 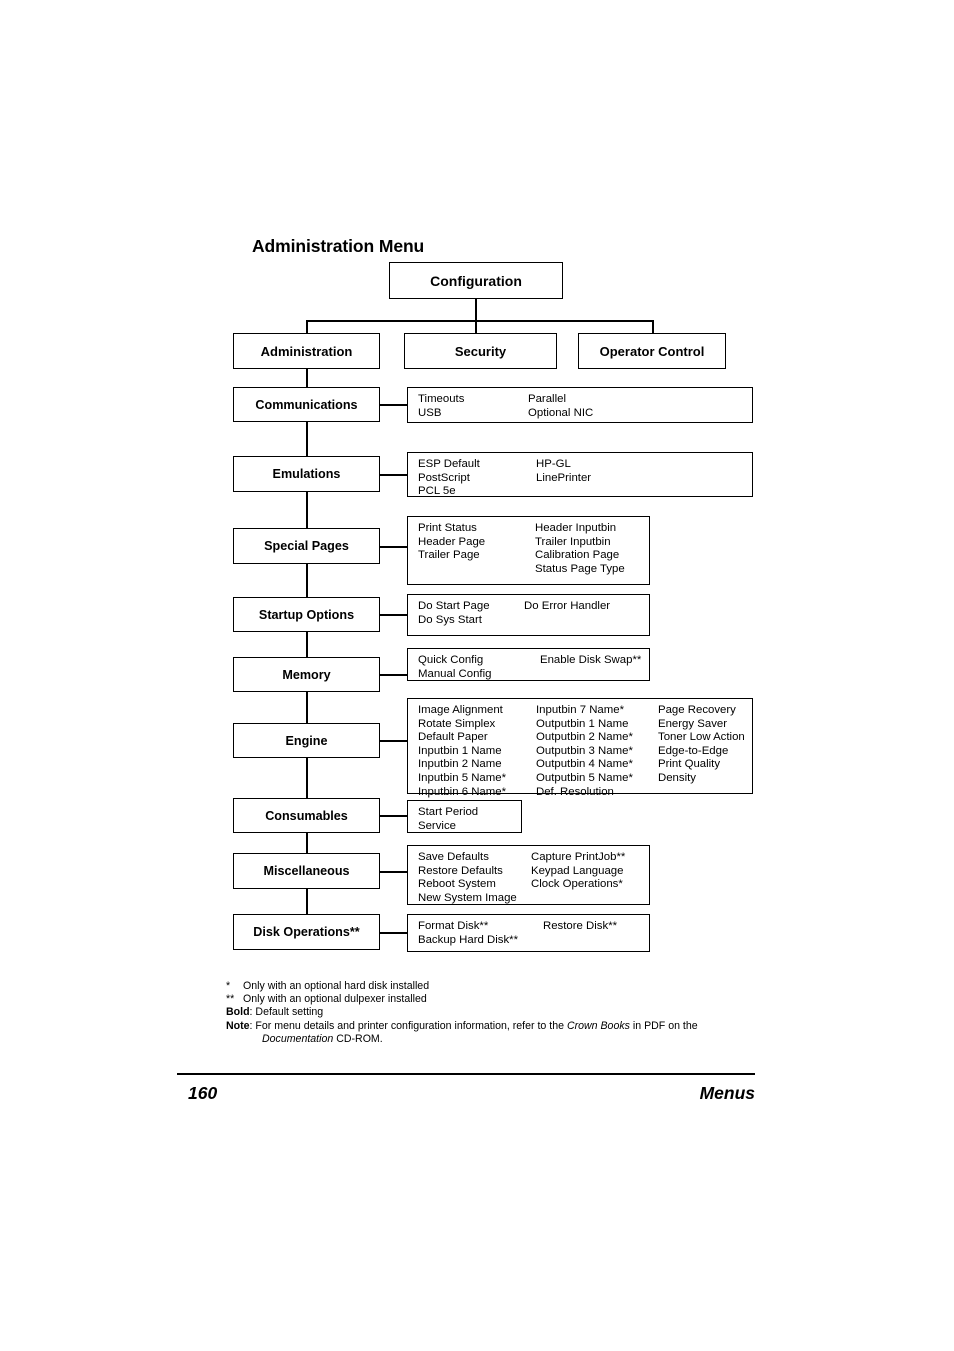 I want to click on detail-column: Format Disk** Backup Hard Disk**, so click(x=468, y=933).